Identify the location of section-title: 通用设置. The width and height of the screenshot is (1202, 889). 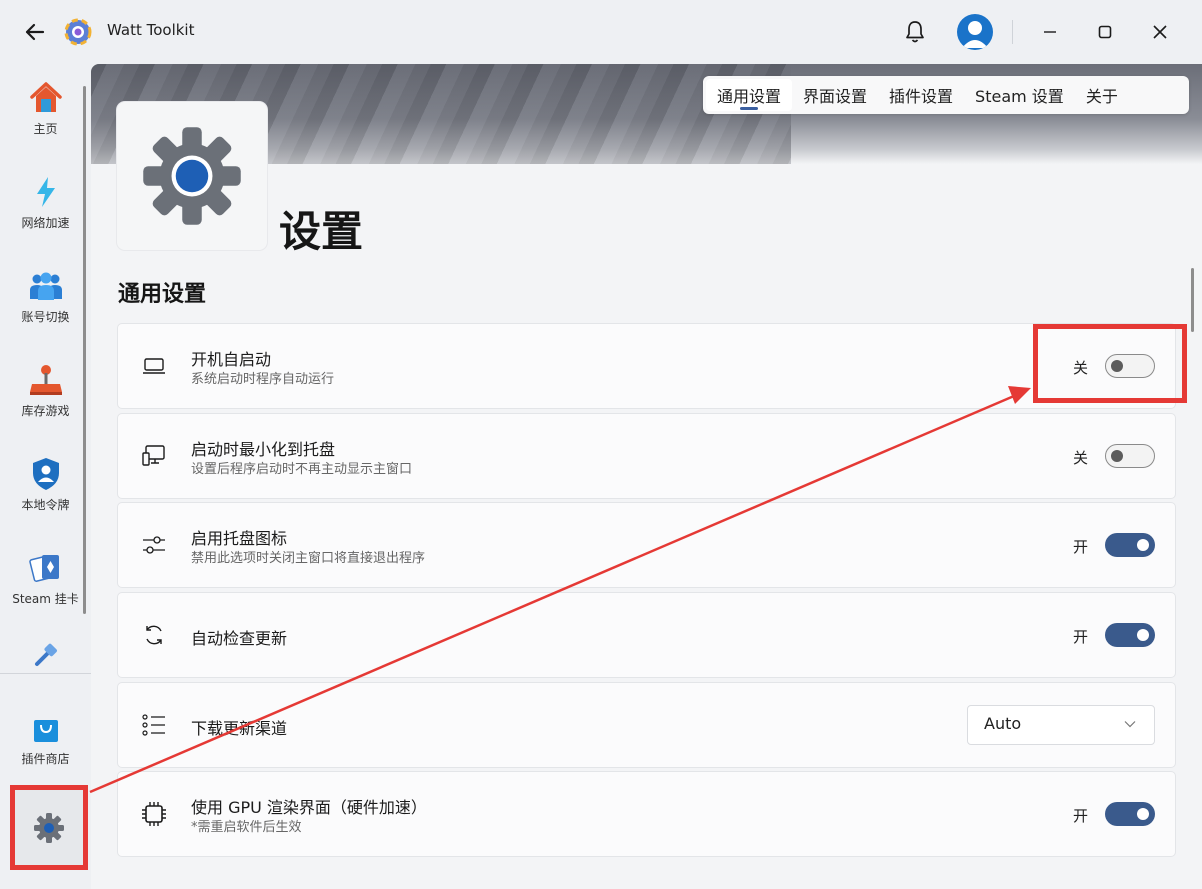
(162, 294).